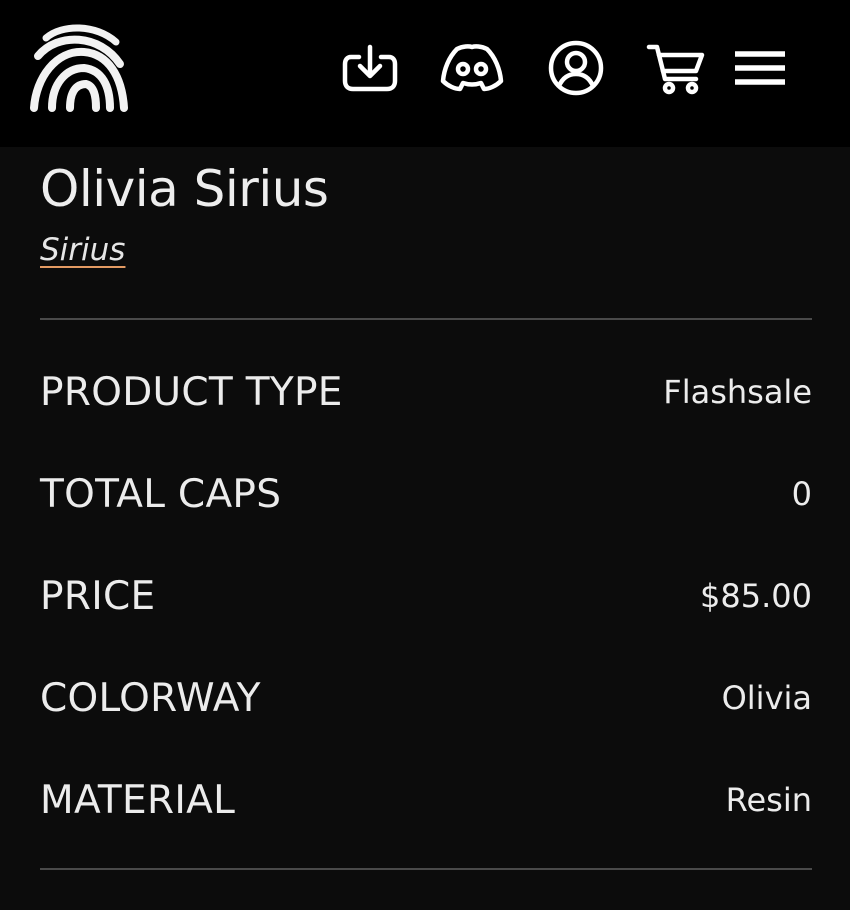  What do you see at coordinates (370, 68) in the screenshot?
I see `download-icon` at bounding box center [370, 68].